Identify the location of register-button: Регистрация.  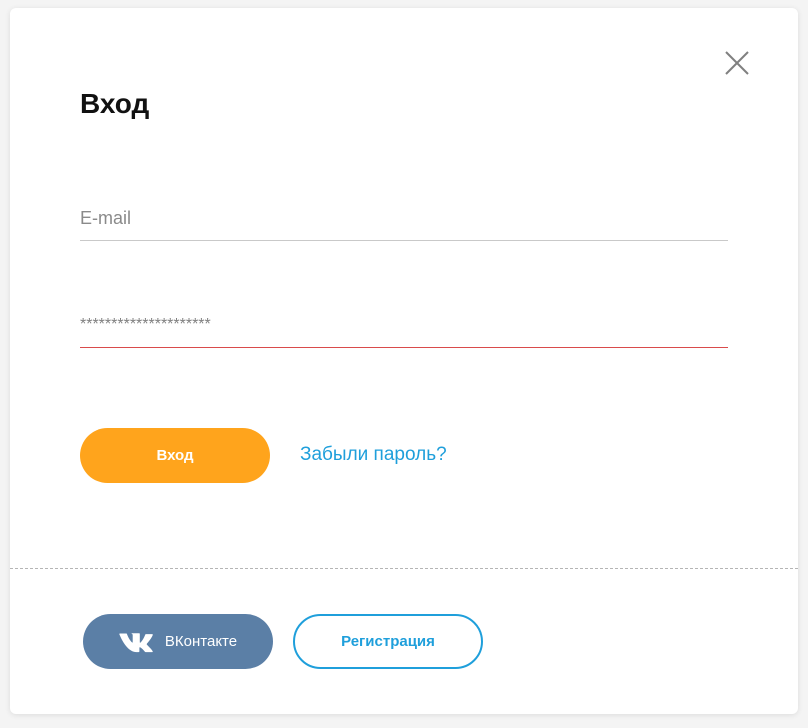
(388, 641).